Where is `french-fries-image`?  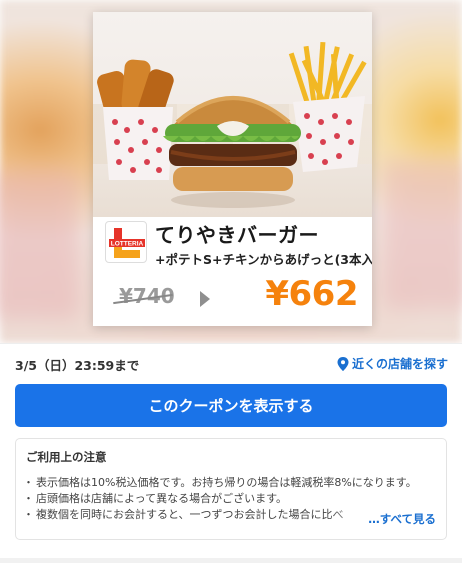 french-fries-image is located at coordinates (327, 106).